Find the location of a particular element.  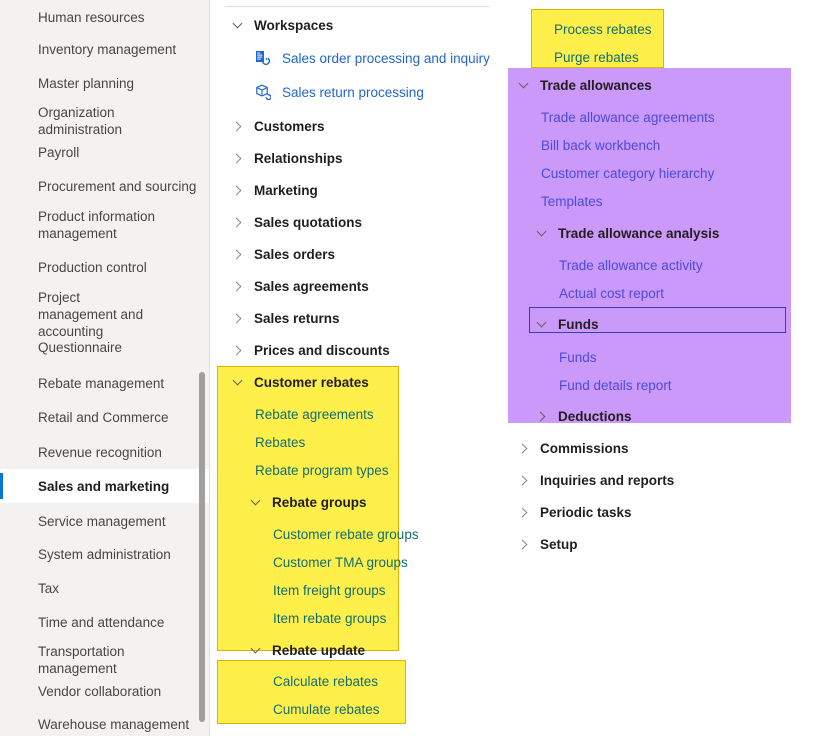

nav-group-setup: Setup is located at coordinates (548, 544).